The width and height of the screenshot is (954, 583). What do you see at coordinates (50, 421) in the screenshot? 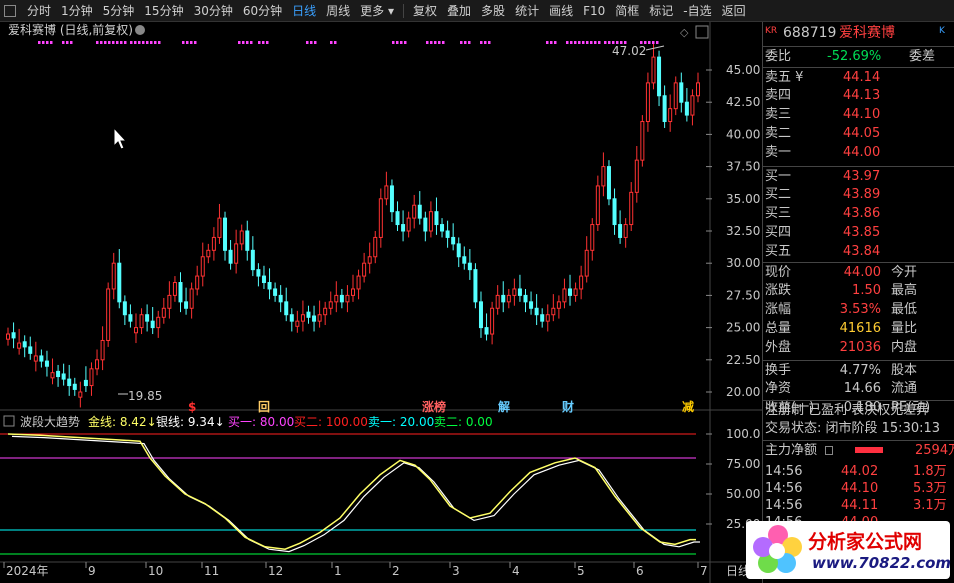
I see `indicator-name: 波段大趋势` at bounding box center [50, 421].